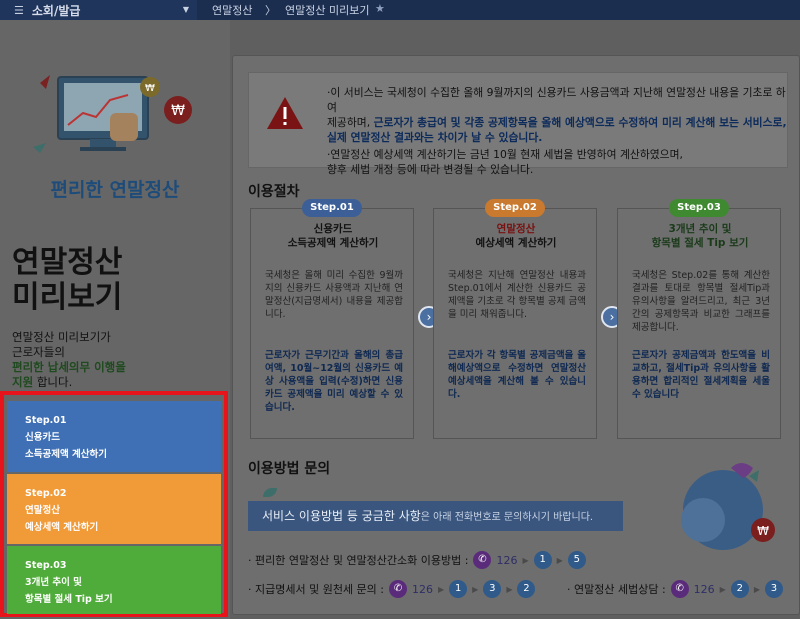 The image size is (800, 619). I want to click on card-2-step-pill: Step.02, so click(515, 208).